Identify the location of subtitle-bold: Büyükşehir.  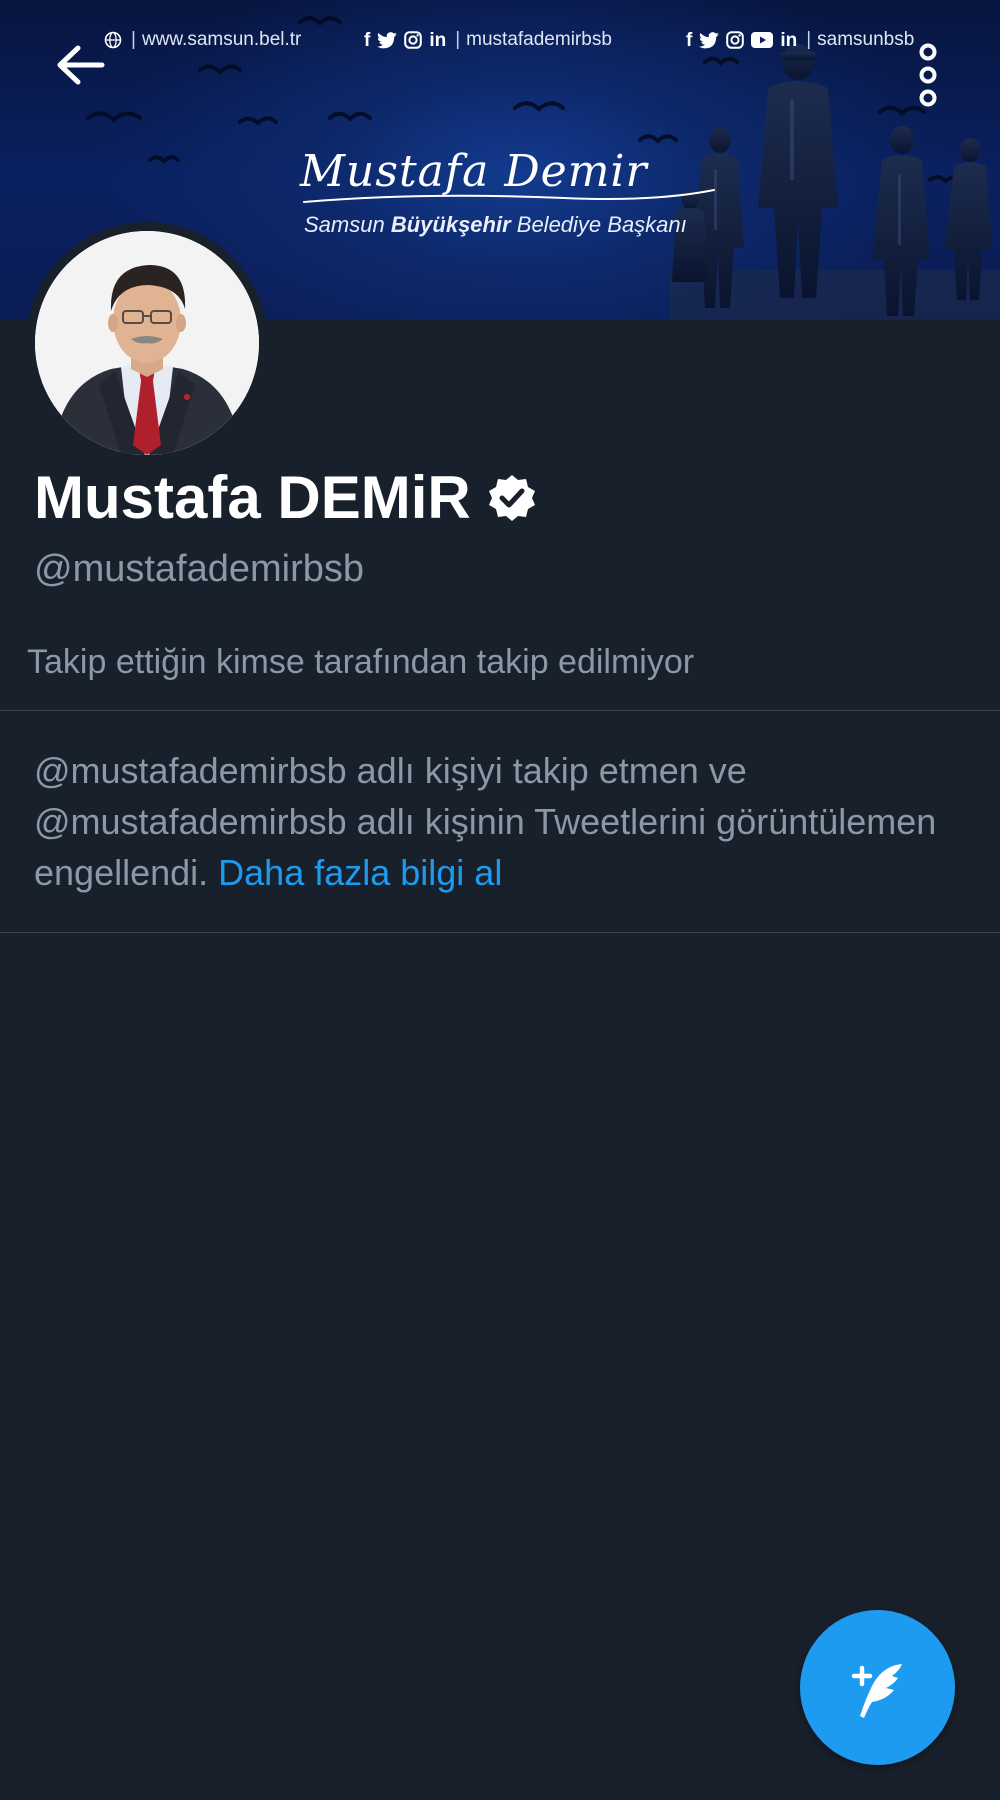
(450, 224).